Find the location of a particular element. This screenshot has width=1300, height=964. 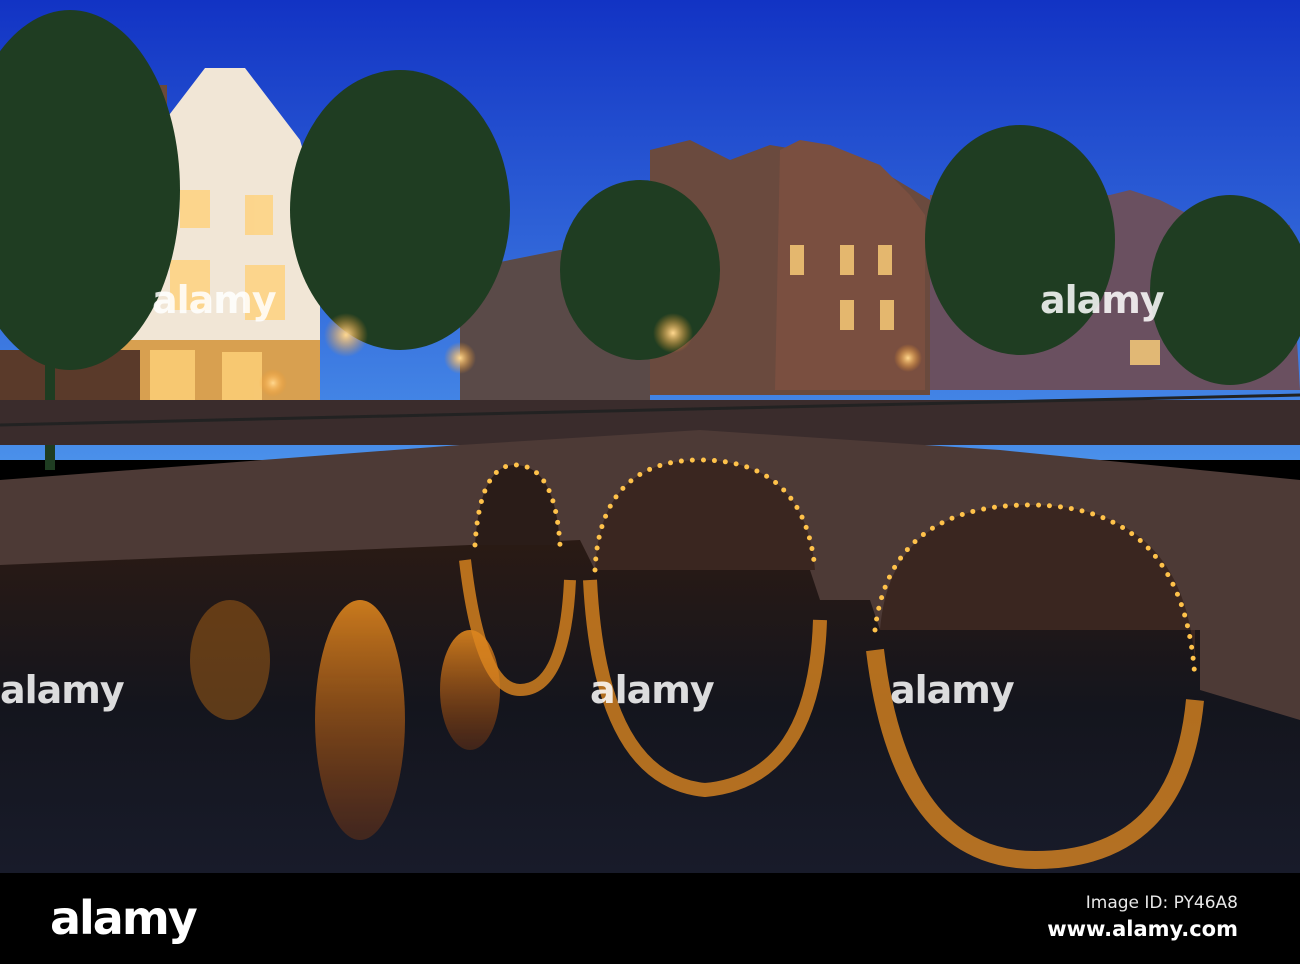

watermark-bar: alamy Image ID: PY46A8 www.alamy.com is located at coordinates (650, 918).